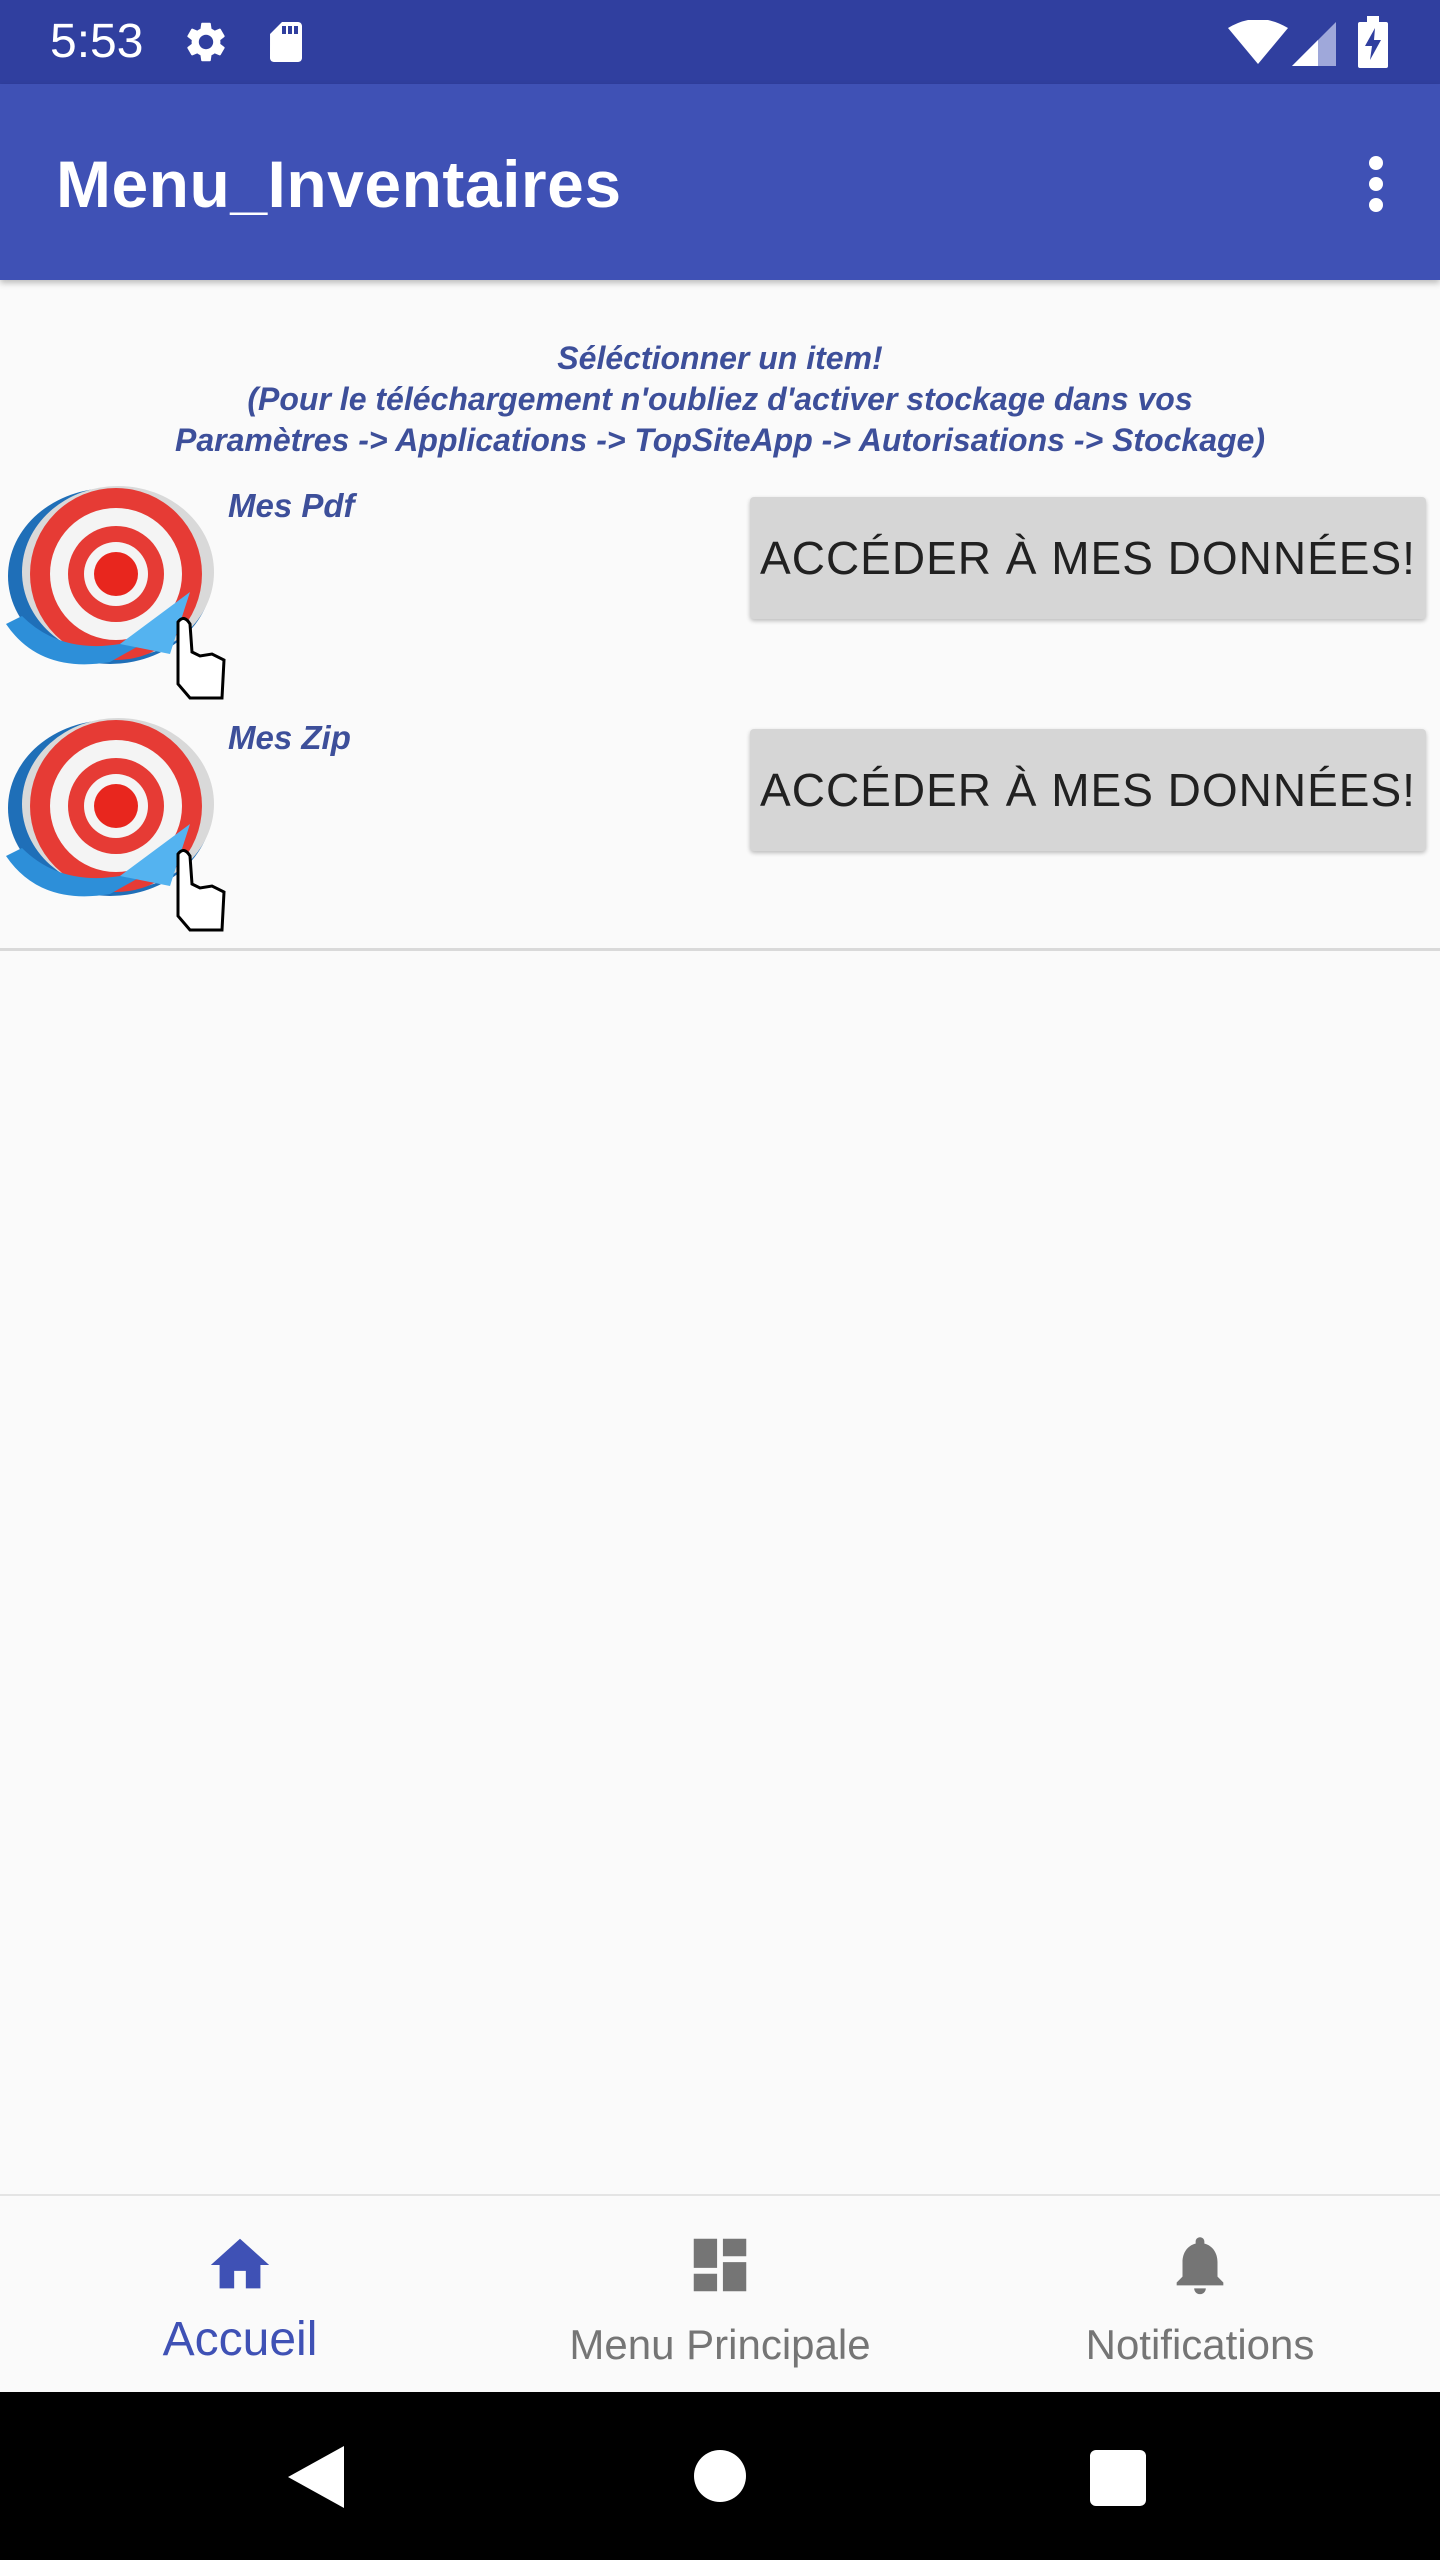  Describe the element at coordinates (1314, 44) in the screenshot. I see `cell-signal-icon` at that location.